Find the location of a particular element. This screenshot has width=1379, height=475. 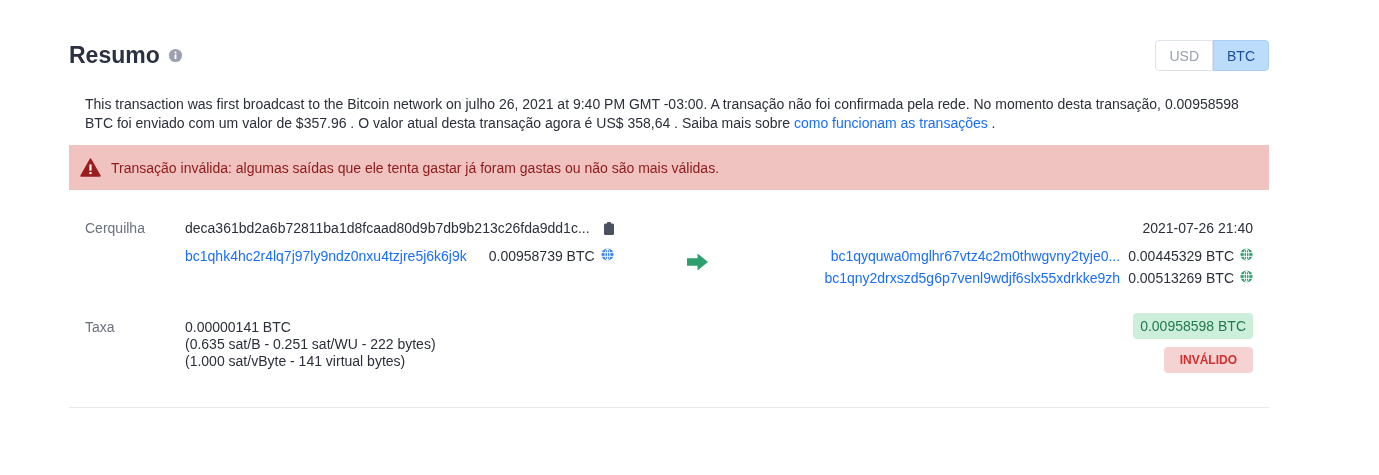

arrow-icon is located at coordinates (697, 262).